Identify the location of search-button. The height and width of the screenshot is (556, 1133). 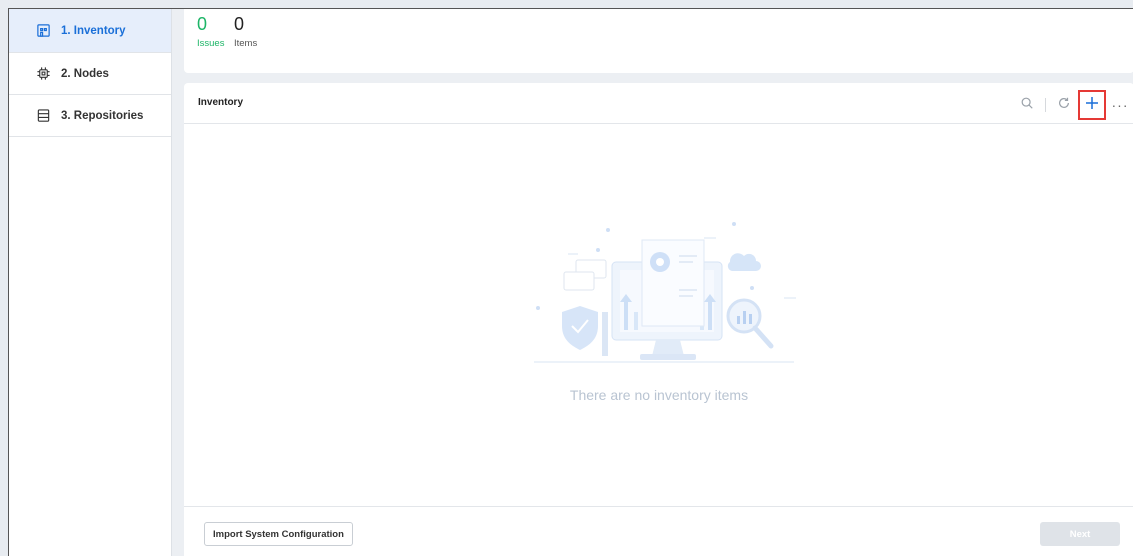
(1027, 105).